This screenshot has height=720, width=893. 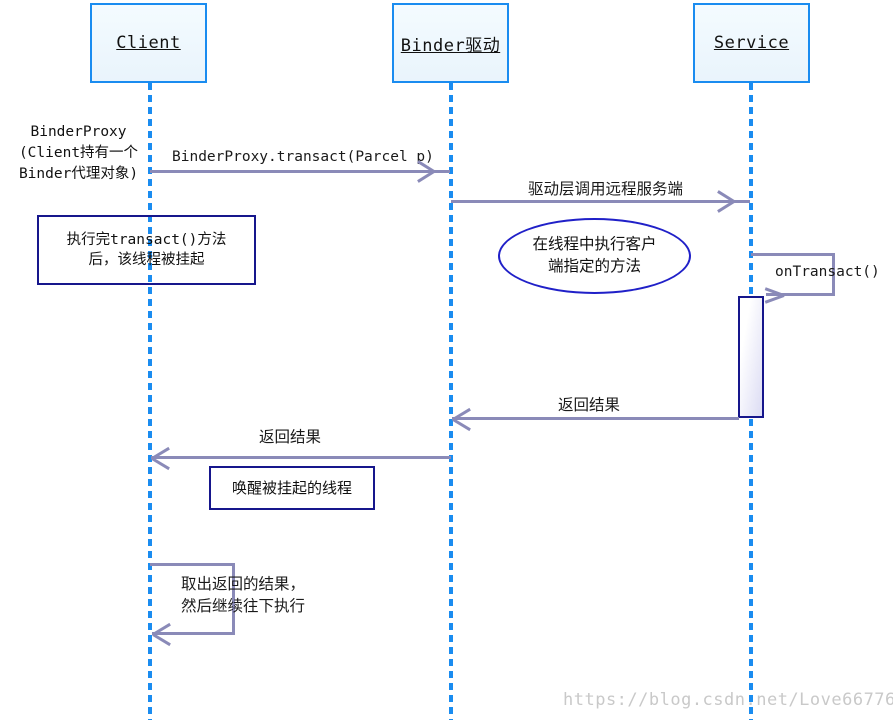 What do you see at coordinates (243, 606) in the screenshot?
I see `message-label-take-result-line2: 然后继续往下执行` at bounding box center [243, 606].